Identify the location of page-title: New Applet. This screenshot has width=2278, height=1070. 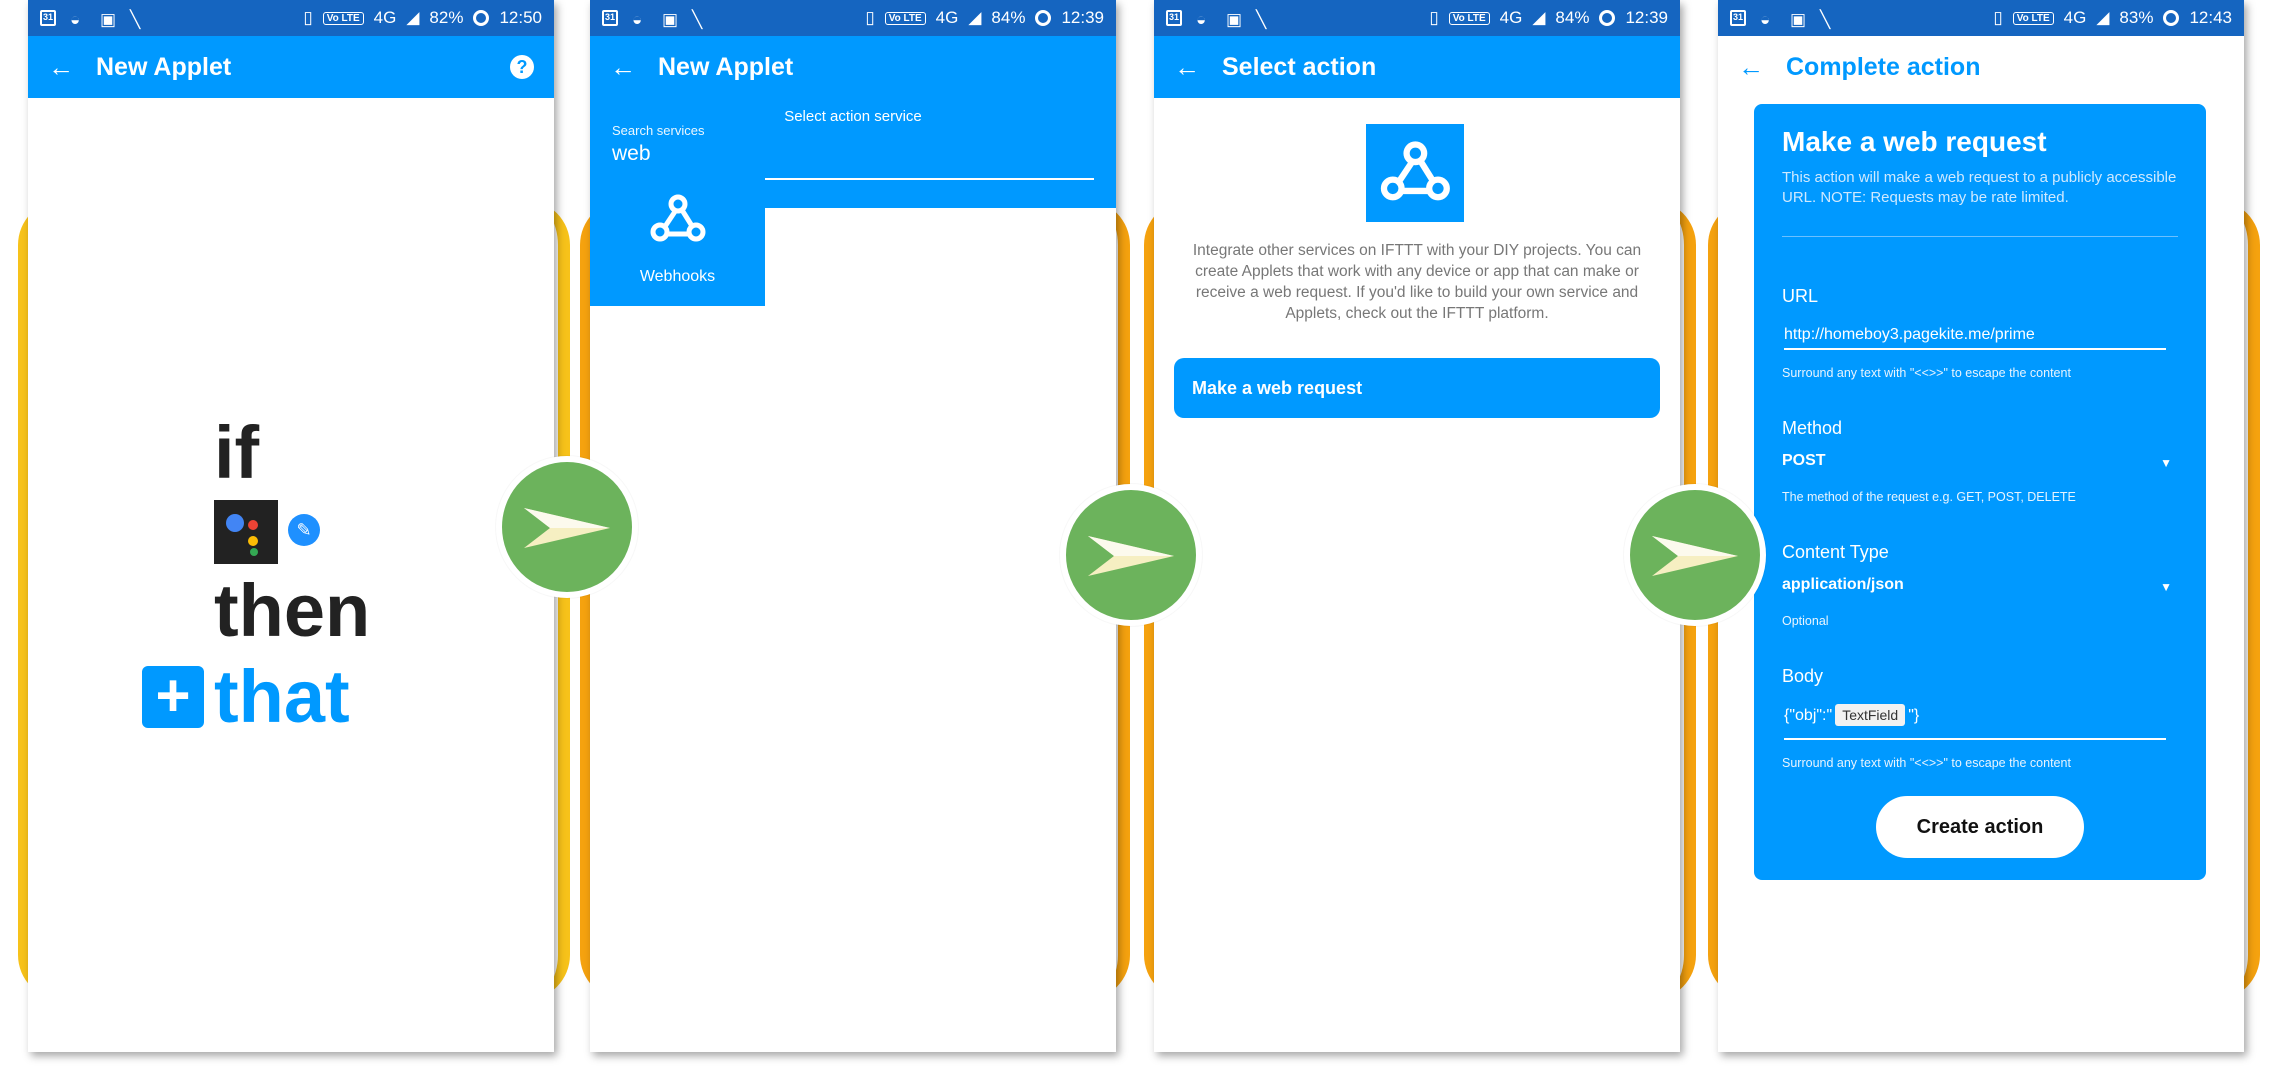
(726, 66).